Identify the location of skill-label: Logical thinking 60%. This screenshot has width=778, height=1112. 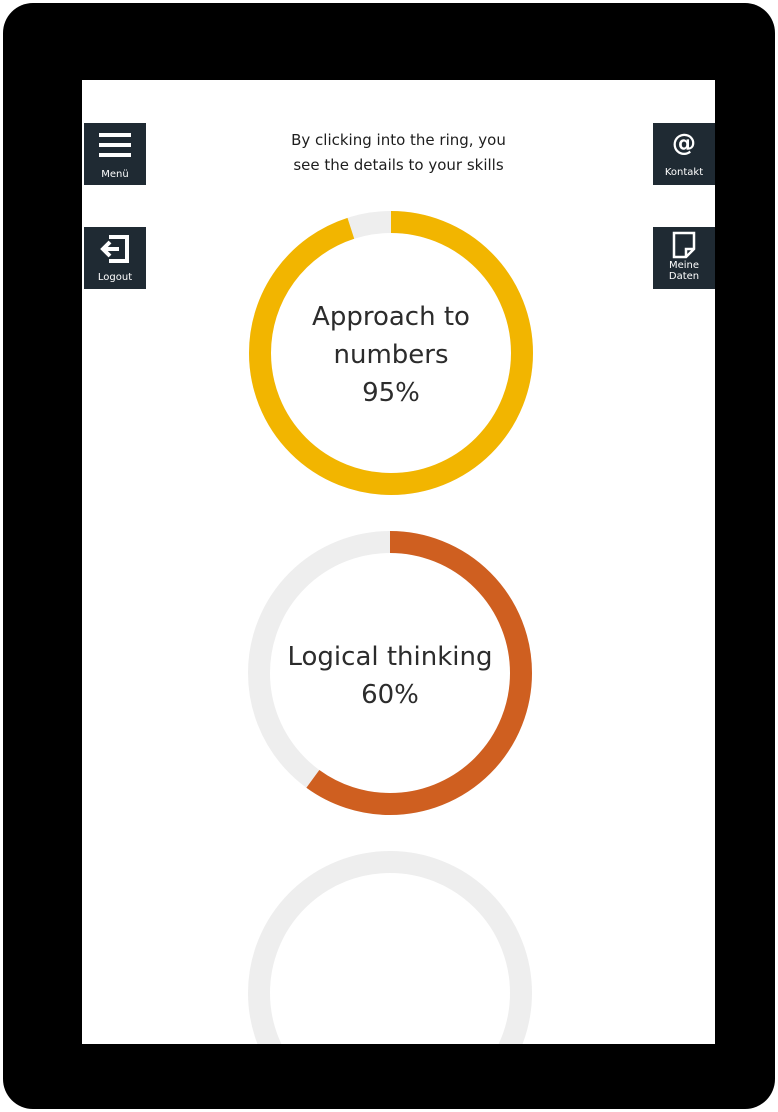
(390, 676).